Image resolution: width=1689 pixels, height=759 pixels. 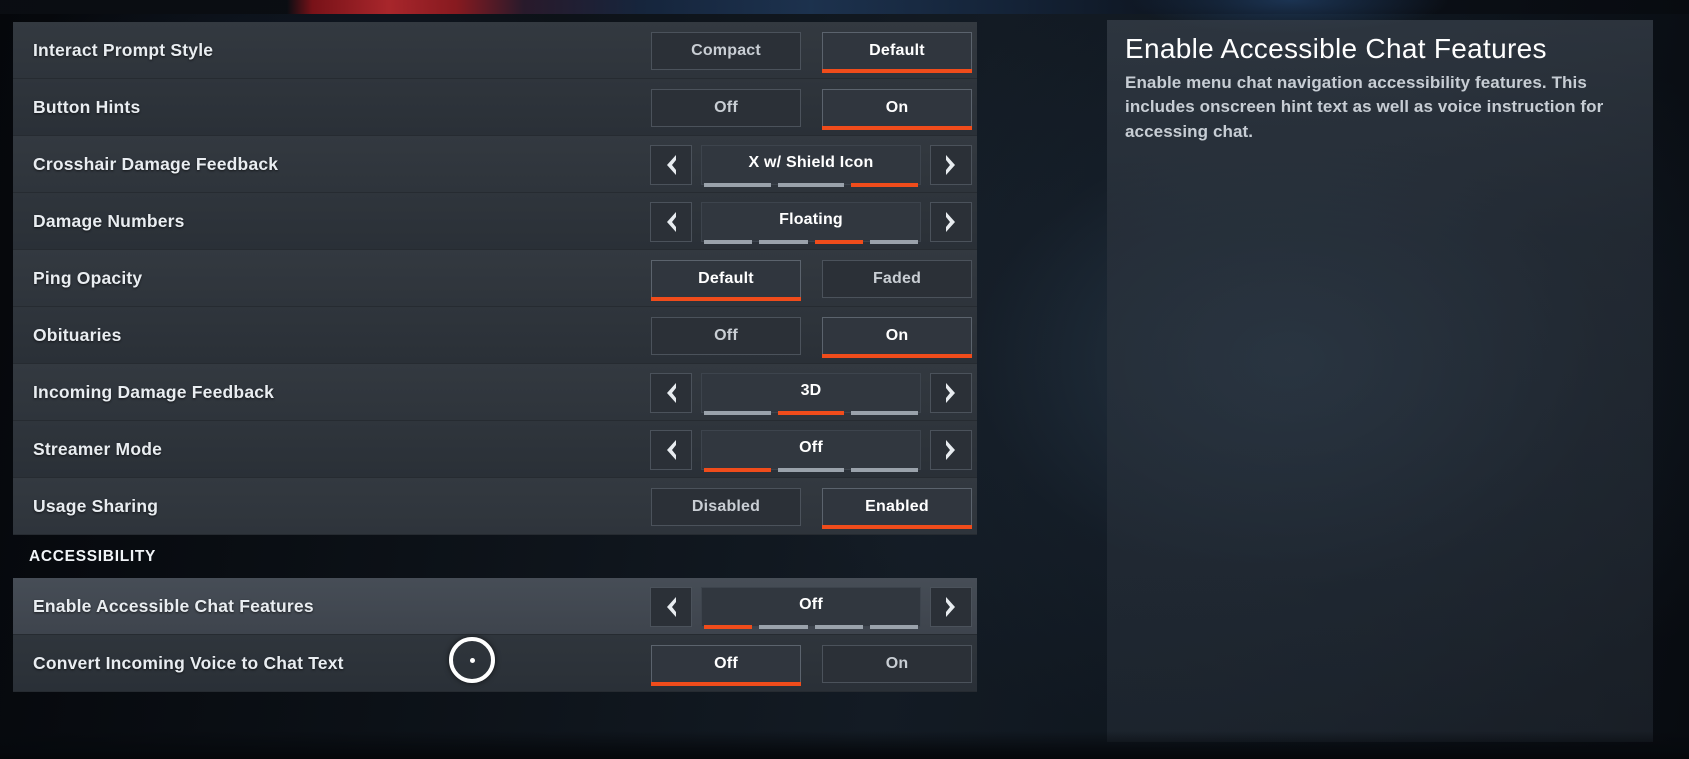 I want to click on top-decor-bar, so click(x=844, y=7).